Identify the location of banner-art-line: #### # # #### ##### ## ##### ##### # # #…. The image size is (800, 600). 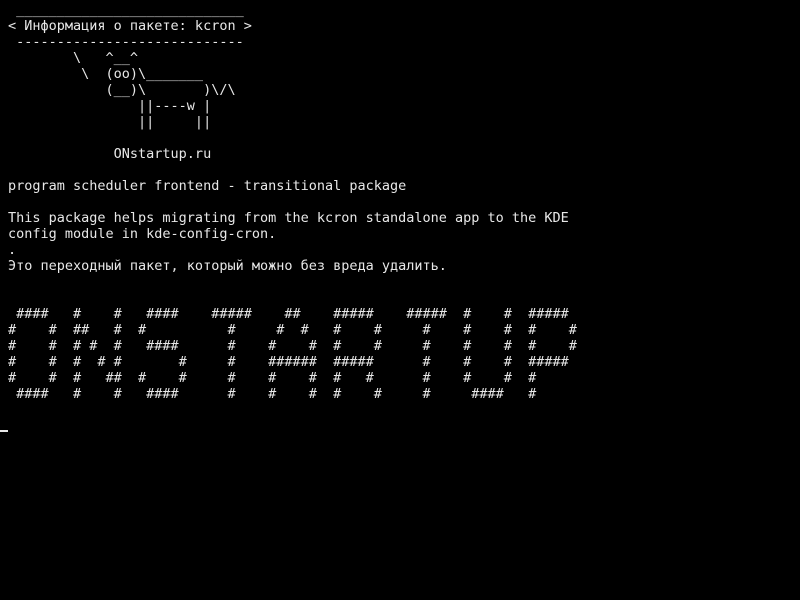
(288, 314).